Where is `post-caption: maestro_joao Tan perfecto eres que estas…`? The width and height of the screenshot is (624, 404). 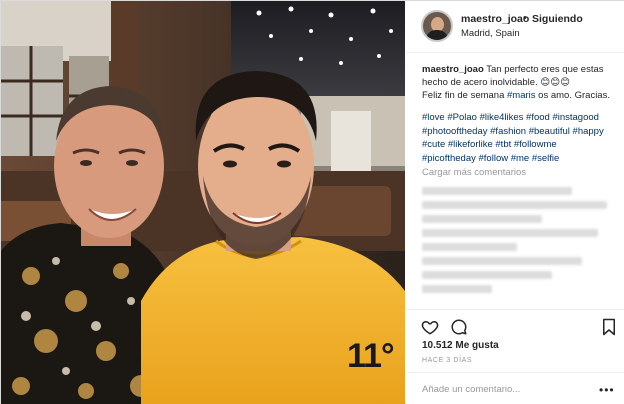 post-caption: maestro_joao Tan perfecto eres que estas… is located at coordinates (520, 82).